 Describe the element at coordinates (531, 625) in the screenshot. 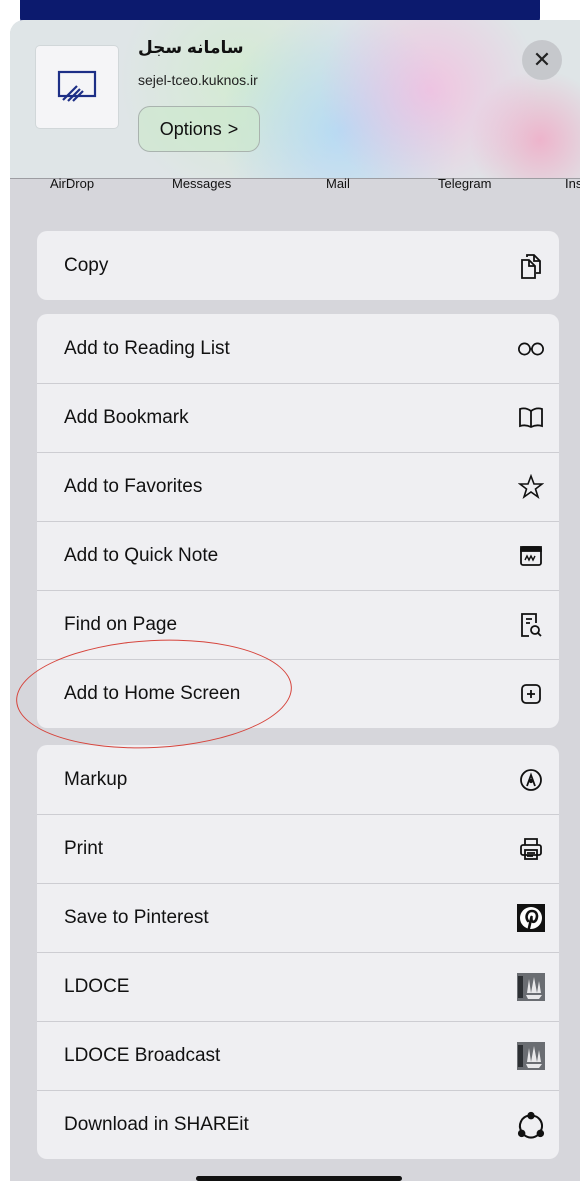

I see `find-on-page-icon` at that location.